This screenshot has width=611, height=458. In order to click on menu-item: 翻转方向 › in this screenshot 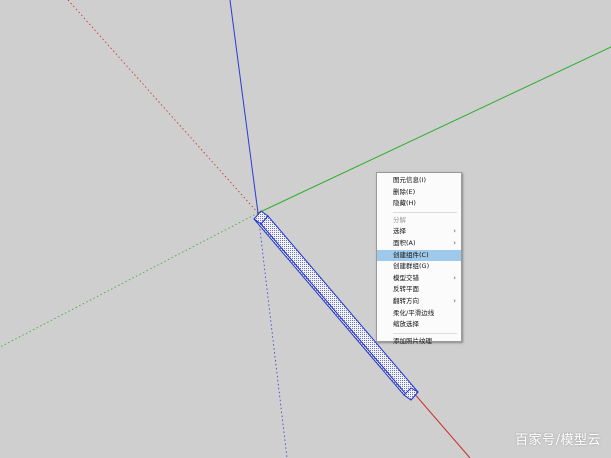, I will do `click(419, 302)`.